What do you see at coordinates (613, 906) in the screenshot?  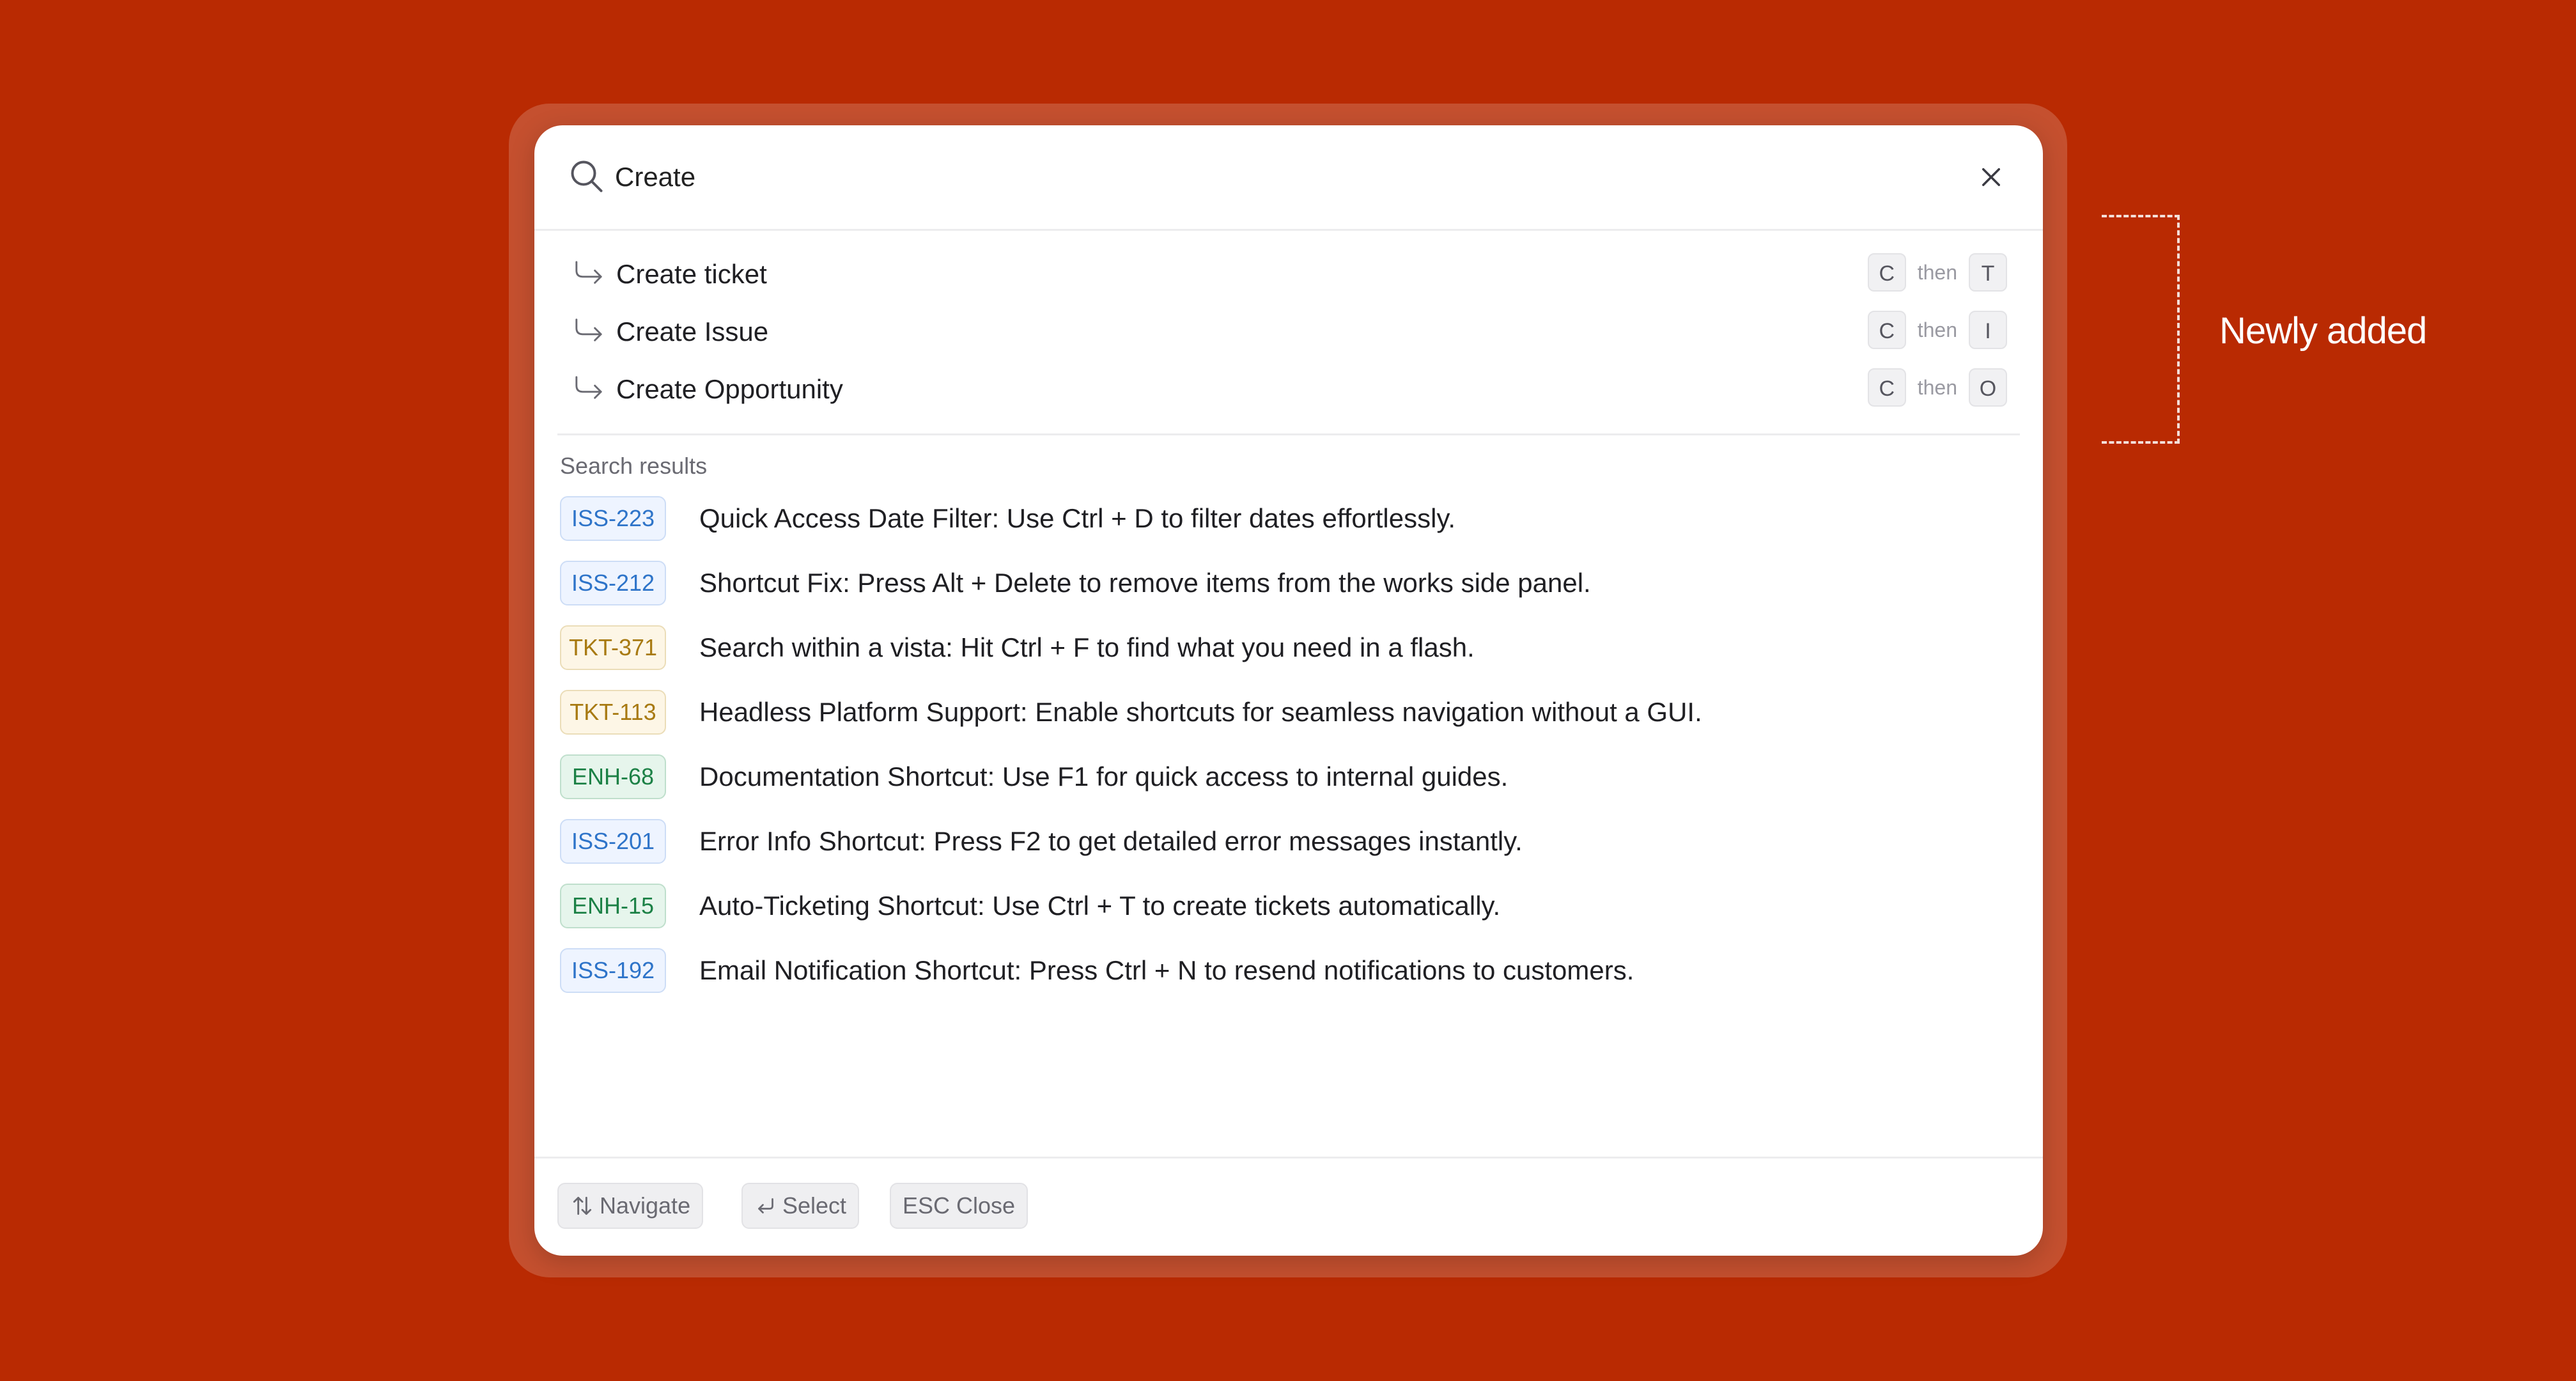 I see `enhancement-id-badge: ENH-15` at bounding box center [613, 906].